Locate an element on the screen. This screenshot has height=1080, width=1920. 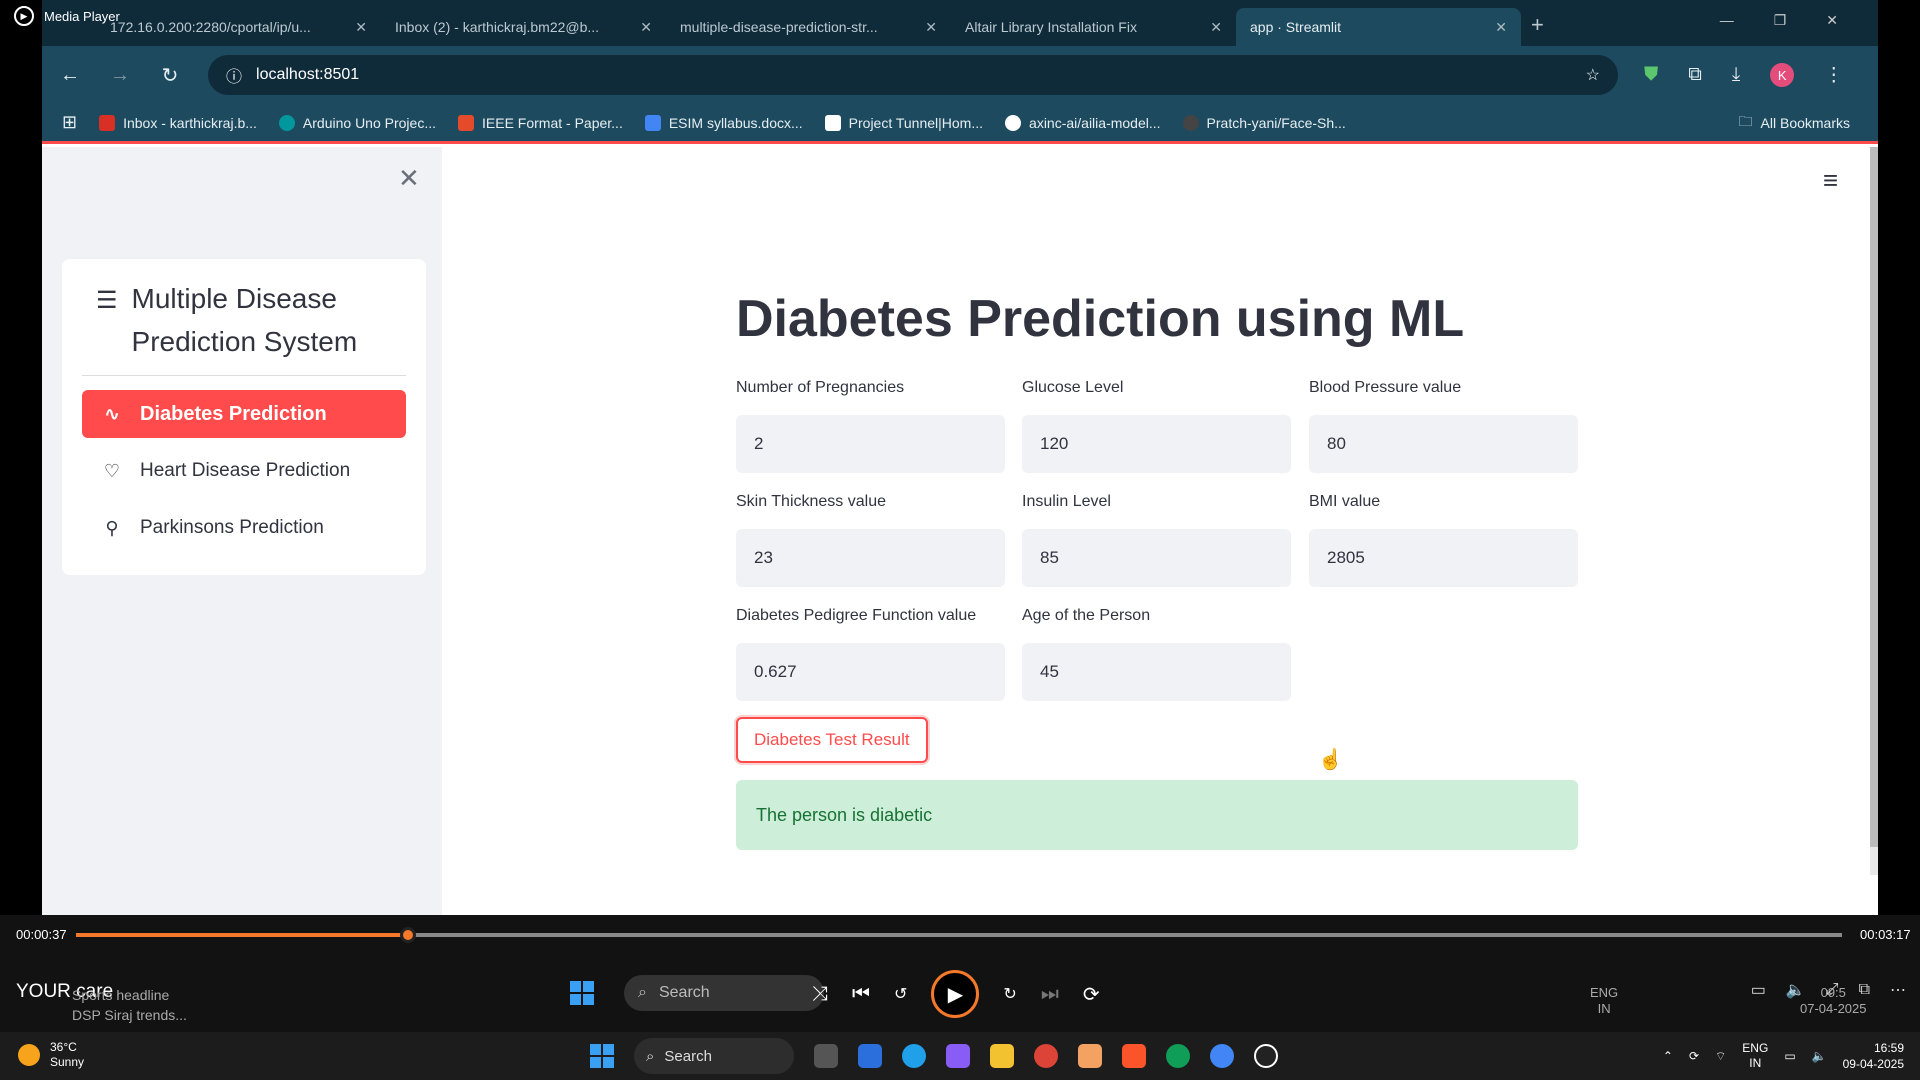
glucose-input: 120 is located at coordinates (1156, 444).